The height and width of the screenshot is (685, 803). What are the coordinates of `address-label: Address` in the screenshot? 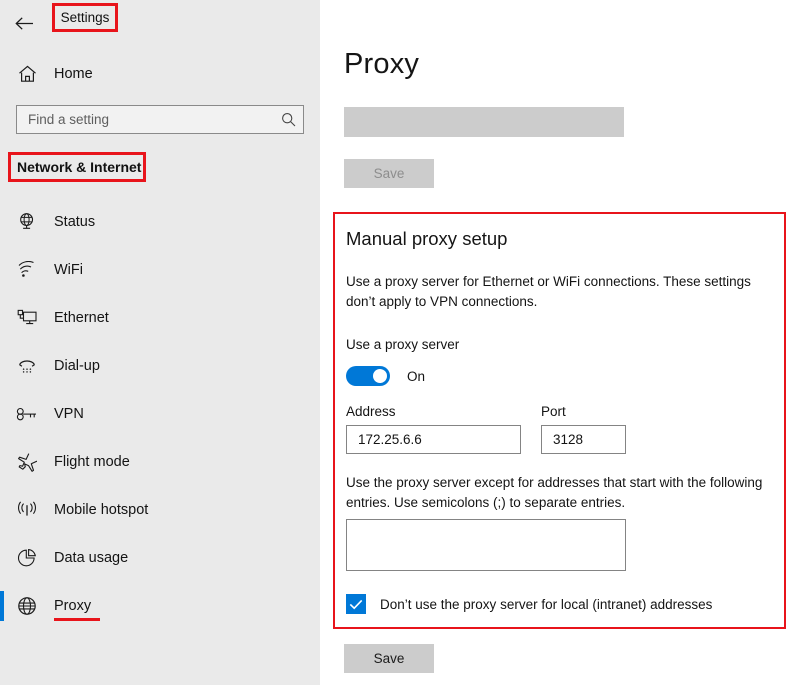 It's located at (371, 411).